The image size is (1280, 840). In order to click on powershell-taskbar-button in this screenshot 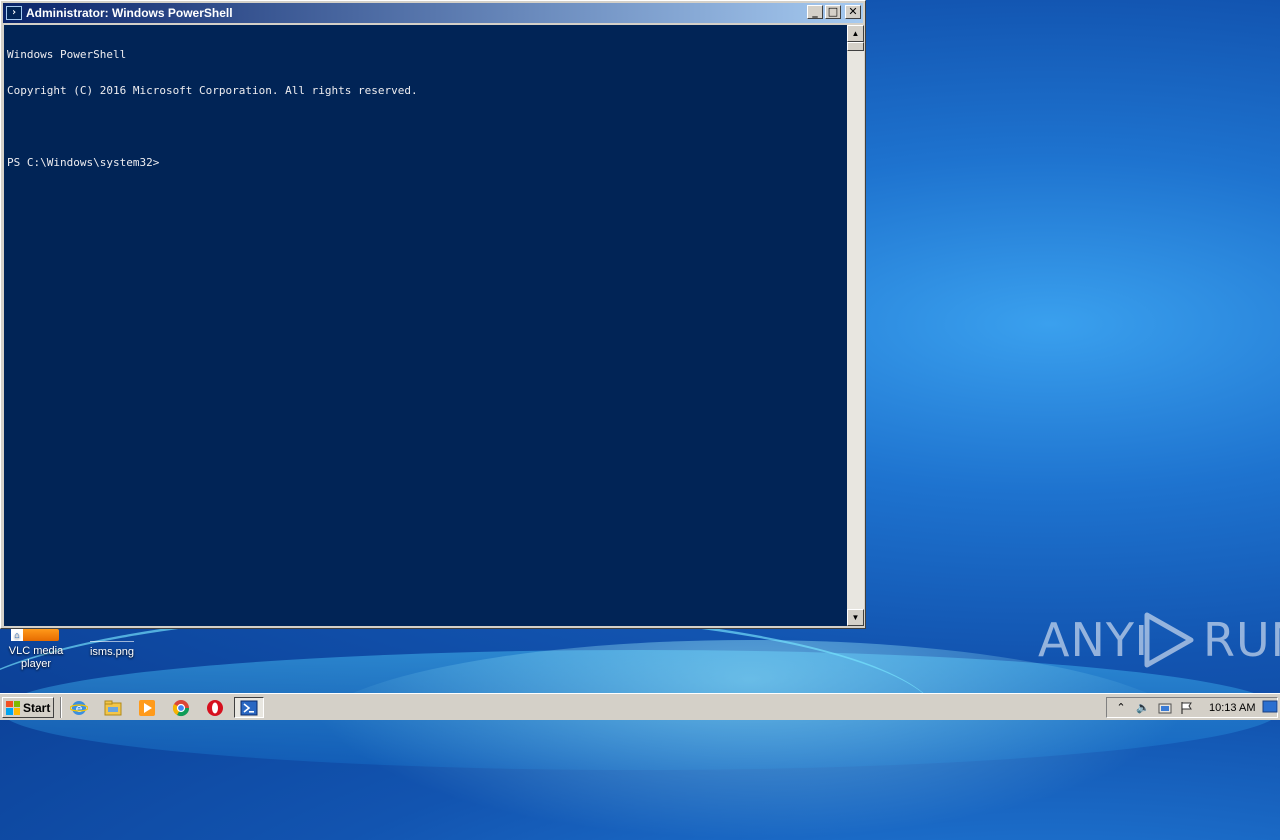, I will do `click(249, 707)`.